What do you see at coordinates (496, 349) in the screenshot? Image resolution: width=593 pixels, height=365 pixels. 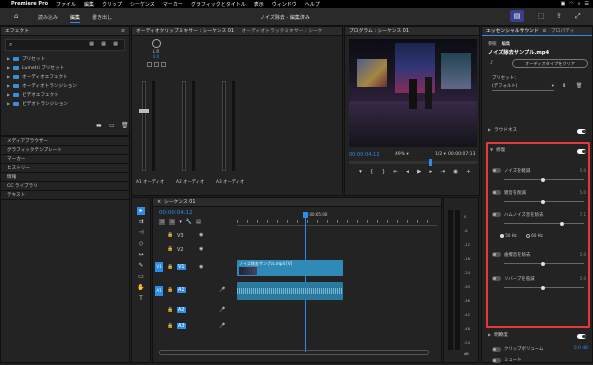 I see `clip-volume-toggle` at bounding box center [496, 349].